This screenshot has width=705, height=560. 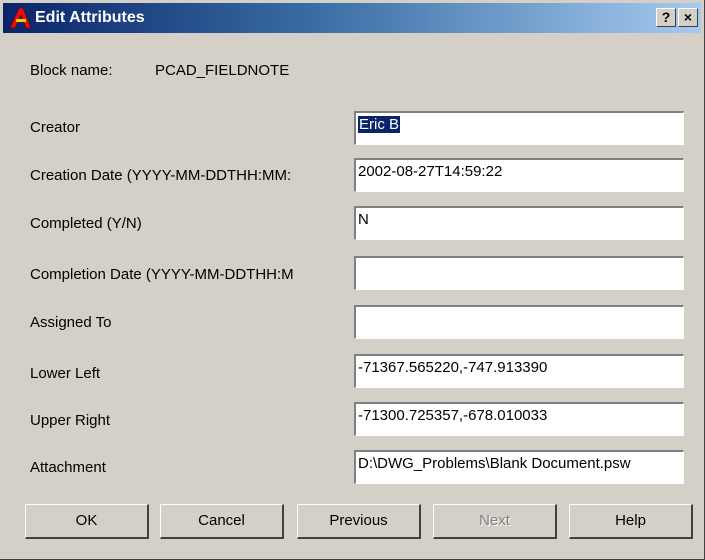 What do you see at coordinates (519, 322) in the screenshot?
I see `assigned-to-field` at bounding box center [519, 322].